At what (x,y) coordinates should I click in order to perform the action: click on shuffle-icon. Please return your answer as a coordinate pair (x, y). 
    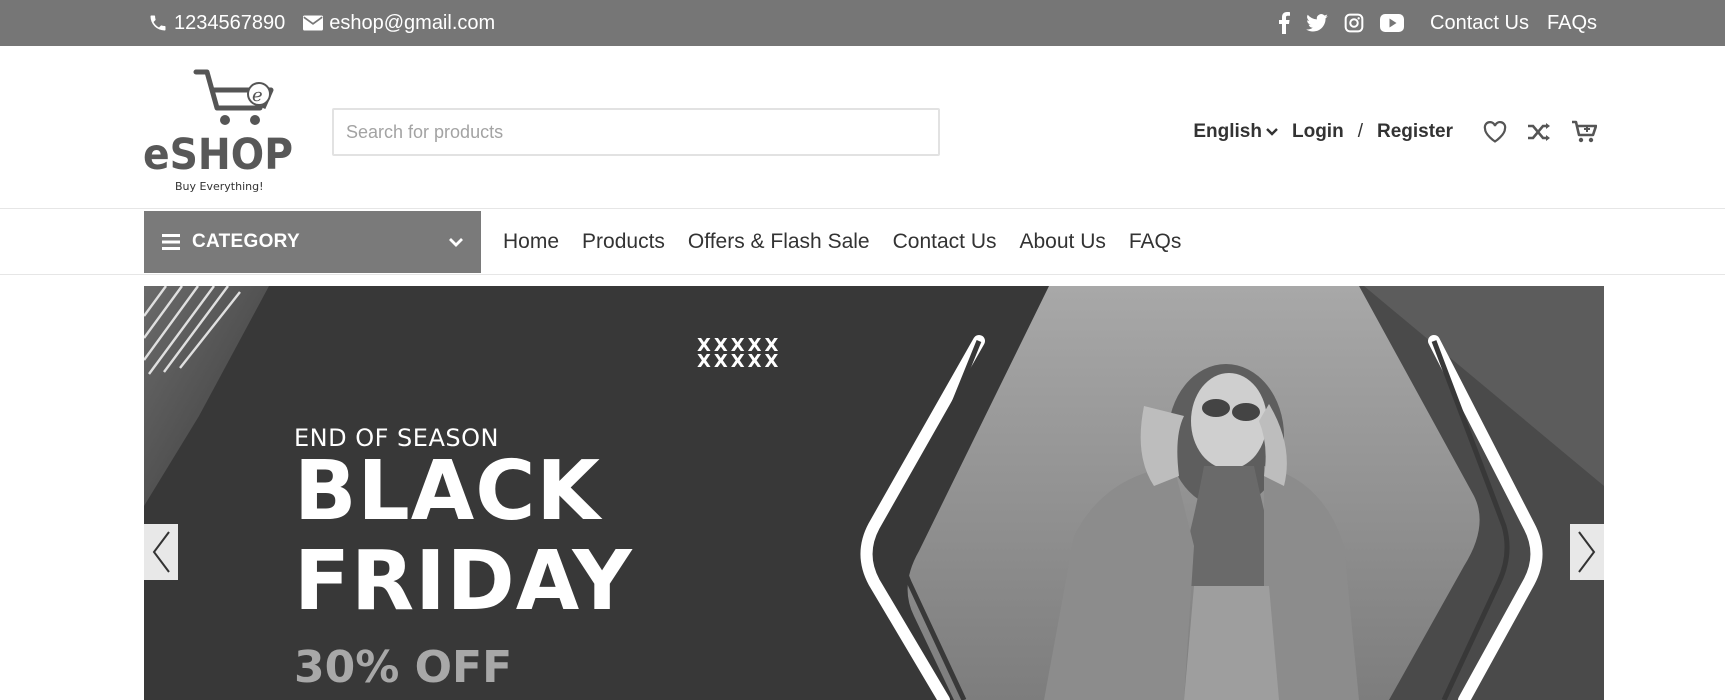
    Looking at the image, I should click on (1539, 132).